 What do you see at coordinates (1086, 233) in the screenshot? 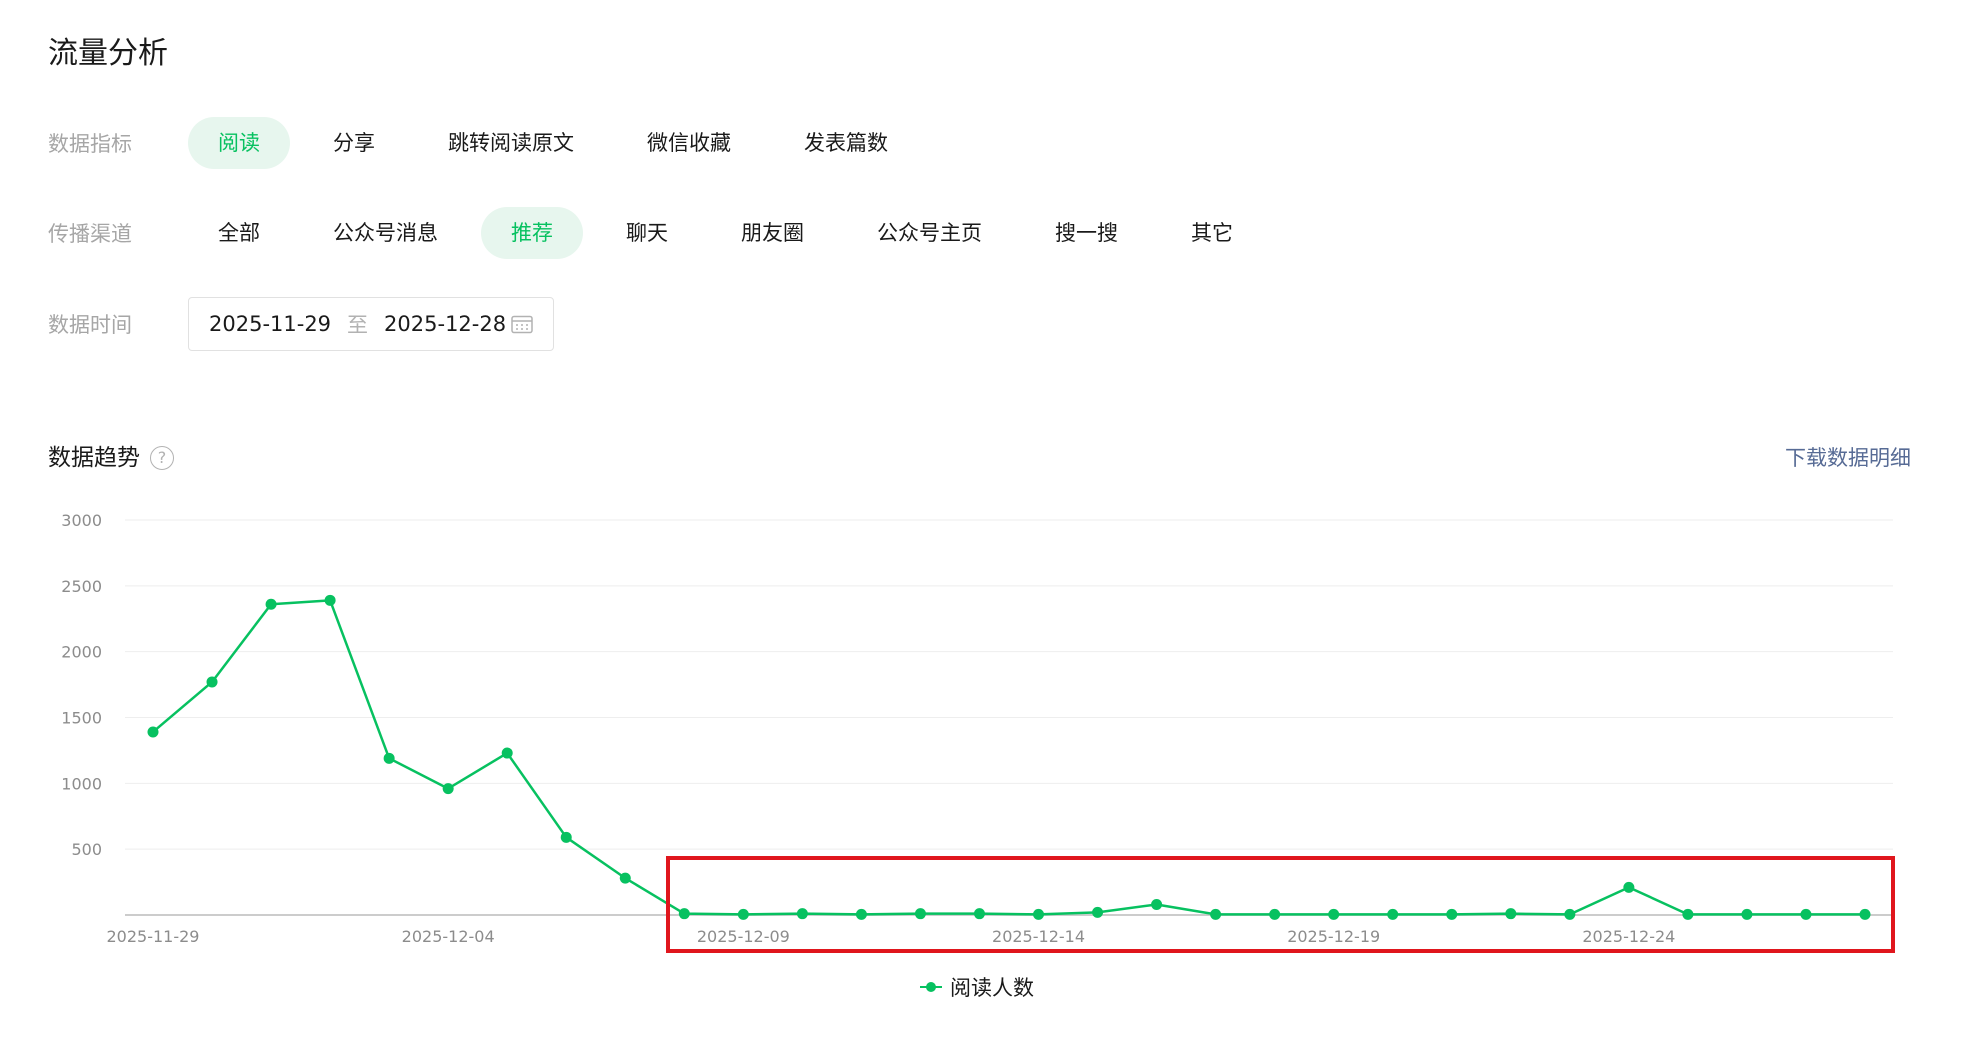
I see `channel-option-search: 搜一搜` at bounding box center [1086, 233].